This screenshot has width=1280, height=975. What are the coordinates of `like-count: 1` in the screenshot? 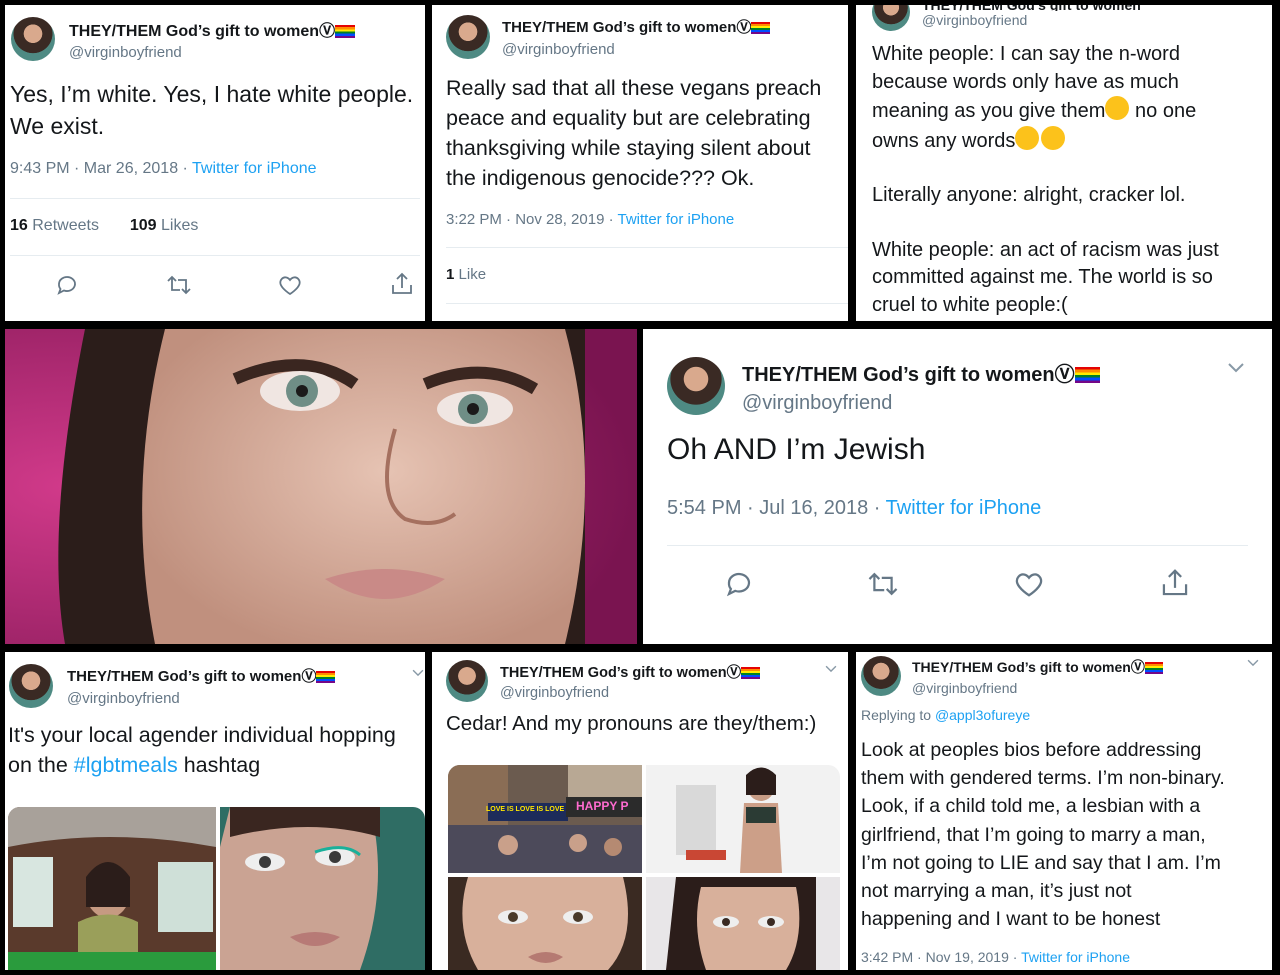 It's located at (450, 274).